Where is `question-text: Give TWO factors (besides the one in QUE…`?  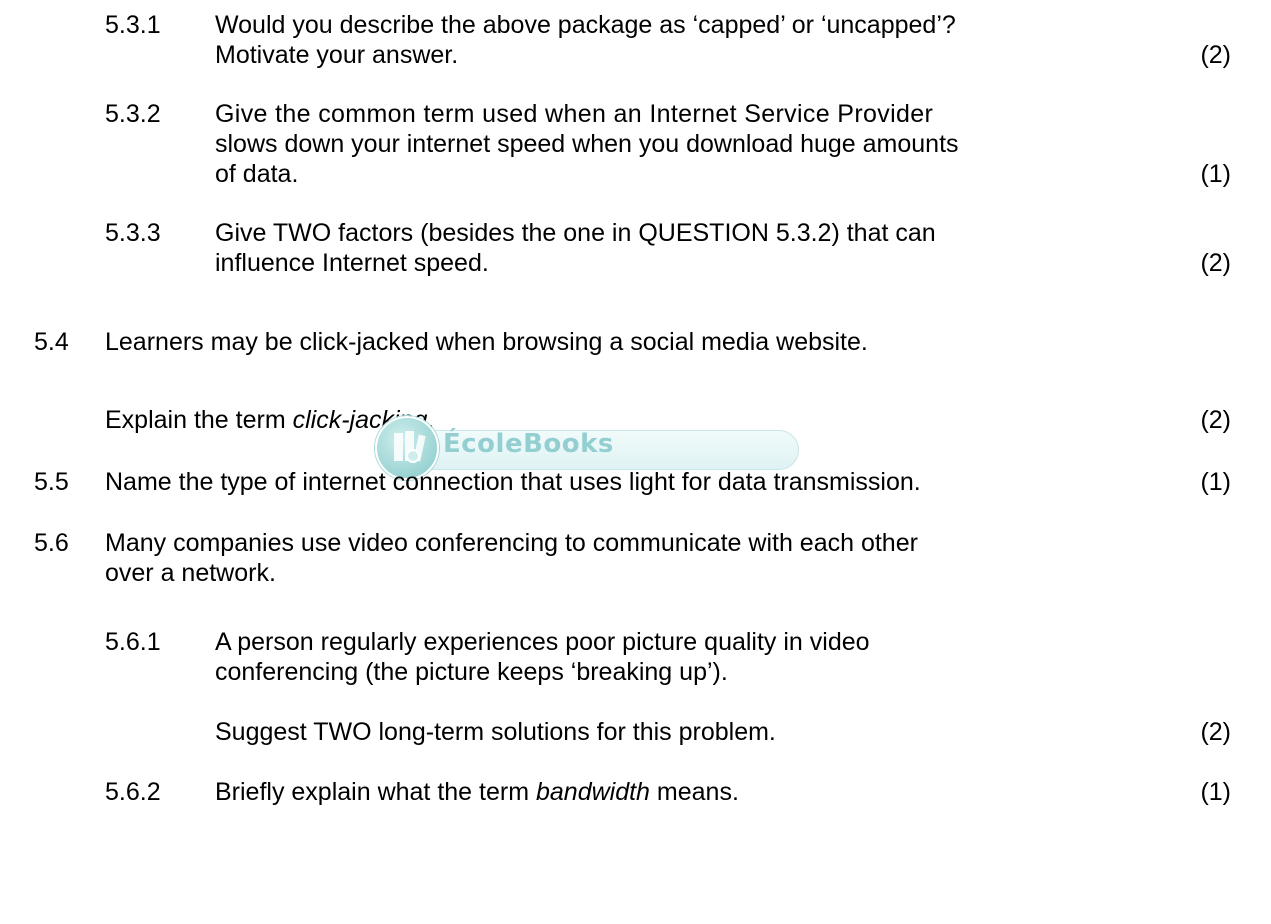 question-text: Give TWO factors (besides the one in QUE… is located at coordinates (575, 233).